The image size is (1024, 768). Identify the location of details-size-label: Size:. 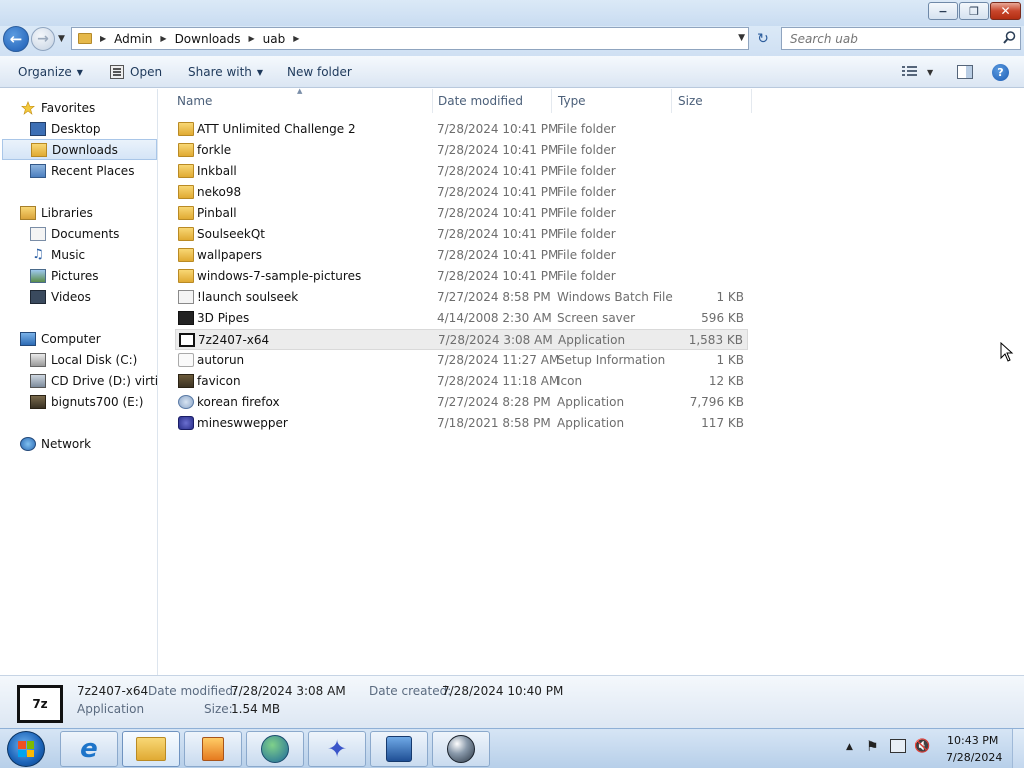
(218, 709).